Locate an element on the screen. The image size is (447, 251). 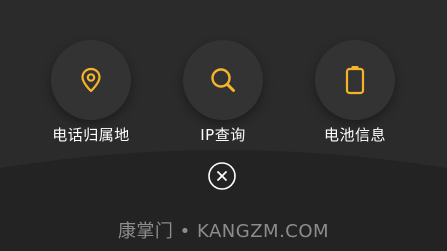
tool-phone-location-button is located at coordinates (91, 80).